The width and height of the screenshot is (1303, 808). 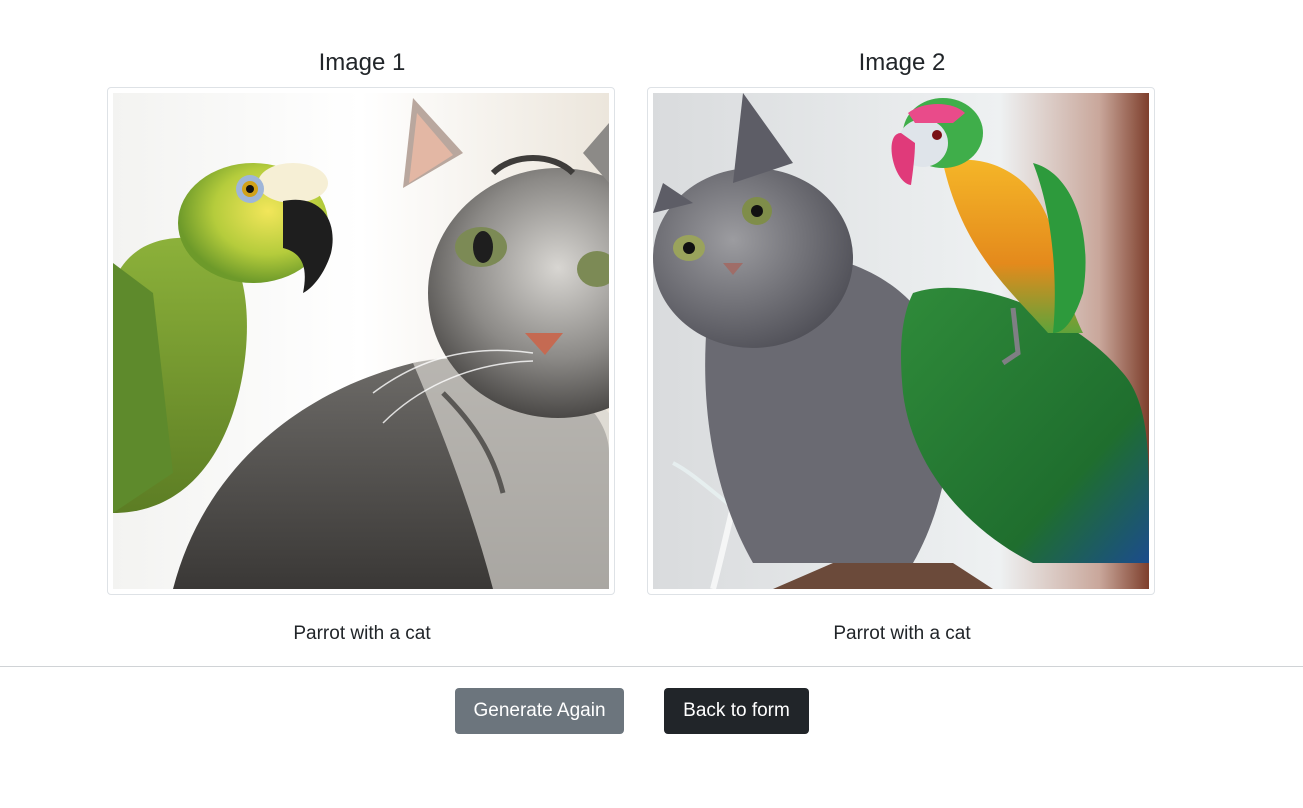 What do you see at coordinates (362, 62) in the screenshot?
I see `image-card-title: Image 1` at bounding box center [362, 62].